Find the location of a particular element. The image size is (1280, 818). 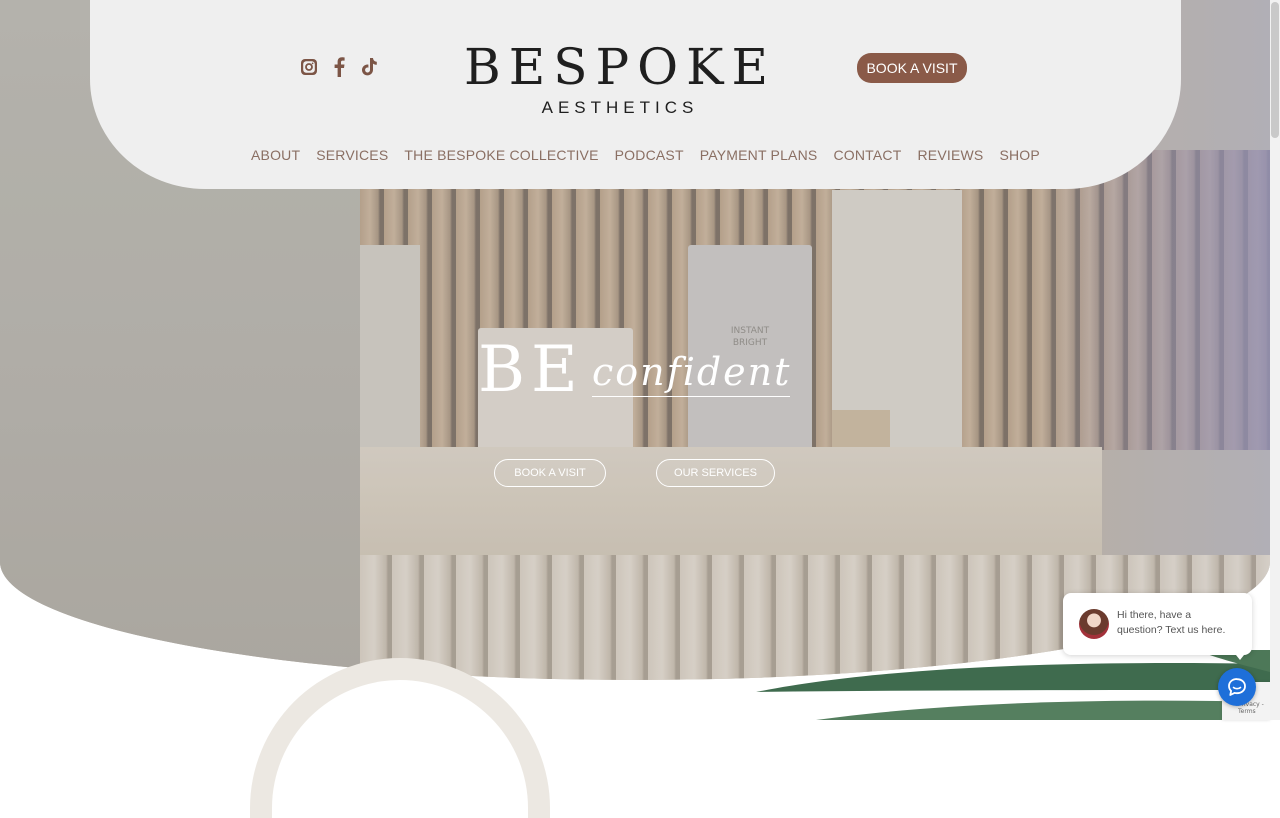

nav-item-contact: CONTACT is located at coordinates (867, 155).